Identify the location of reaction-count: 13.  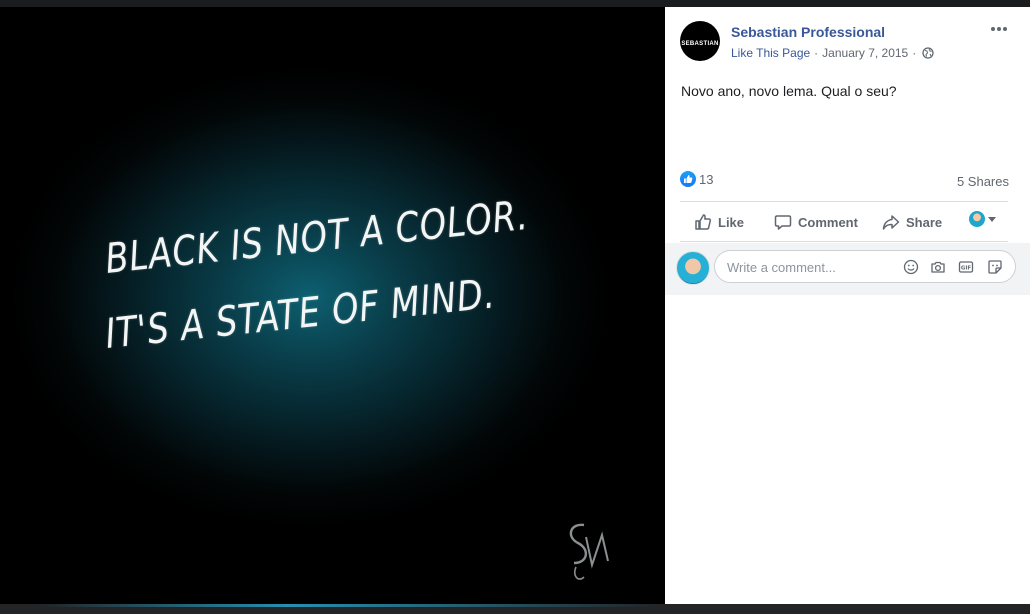
(706, 179).